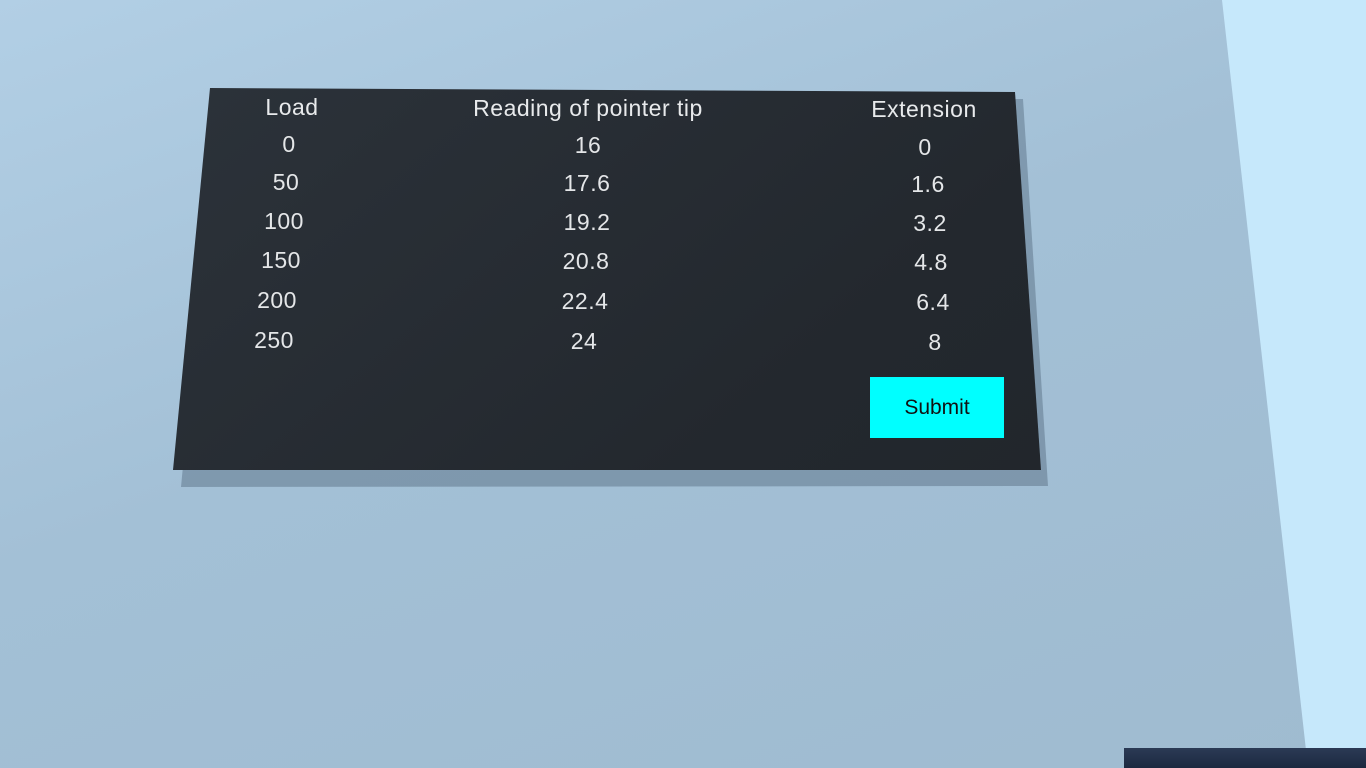  Describe the element at coordinates (584, 341) in the screenshot. I see `cell-reading: 24` at that location.